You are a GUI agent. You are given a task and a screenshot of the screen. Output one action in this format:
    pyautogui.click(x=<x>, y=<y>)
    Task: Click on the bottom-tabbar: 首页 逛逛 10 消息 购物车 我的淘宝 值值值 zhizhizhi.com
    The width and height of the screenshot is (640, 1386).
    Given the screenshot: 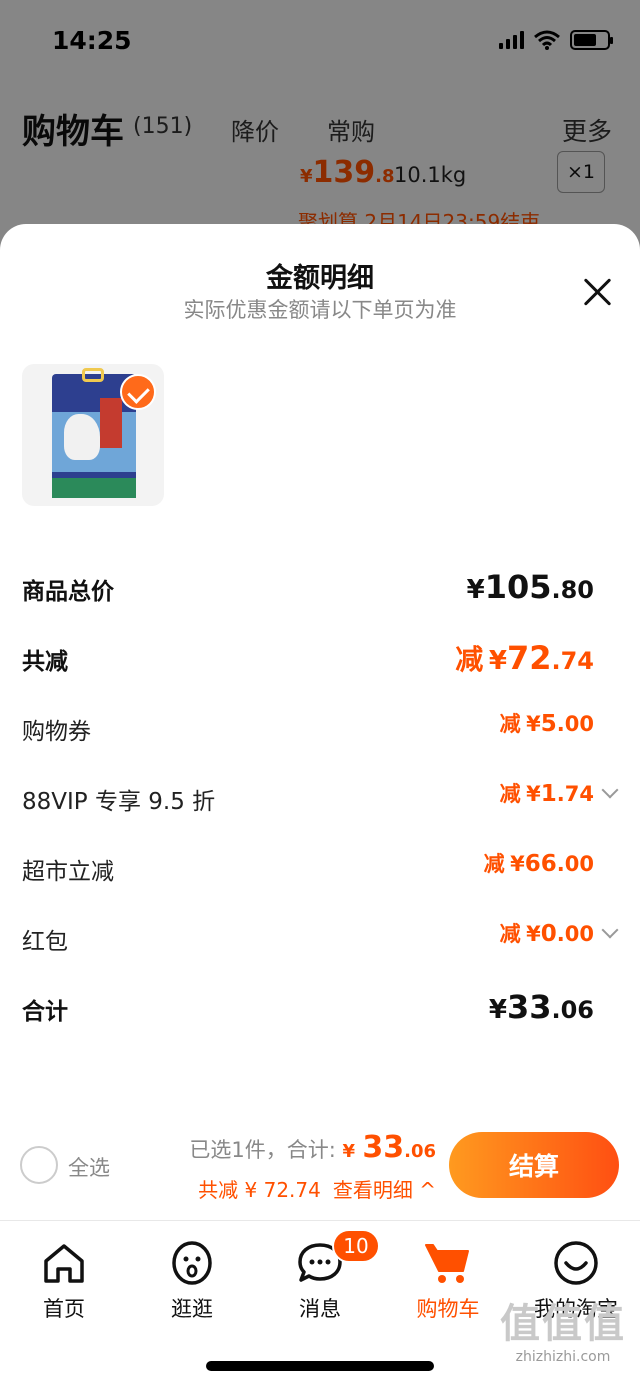 What is the action you would take?
    pyautogui.click(x=320, y=1303)
    